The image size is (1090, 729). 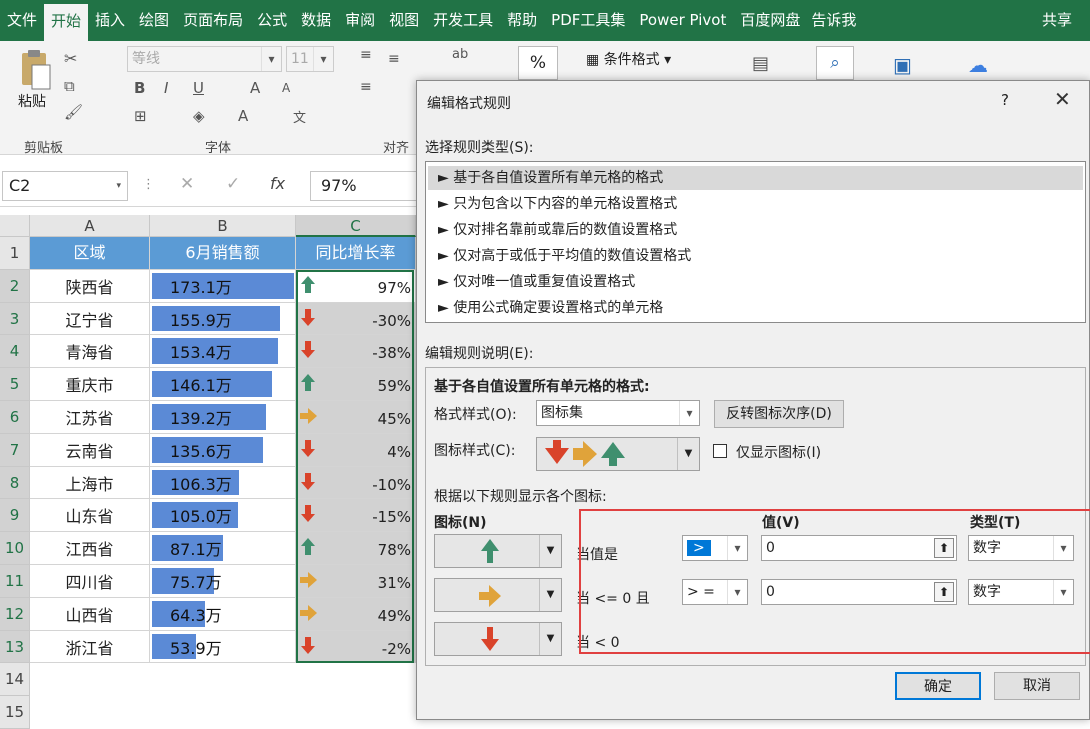 I want to click on shrink-font-icon: A, so click(x=286, y=88).